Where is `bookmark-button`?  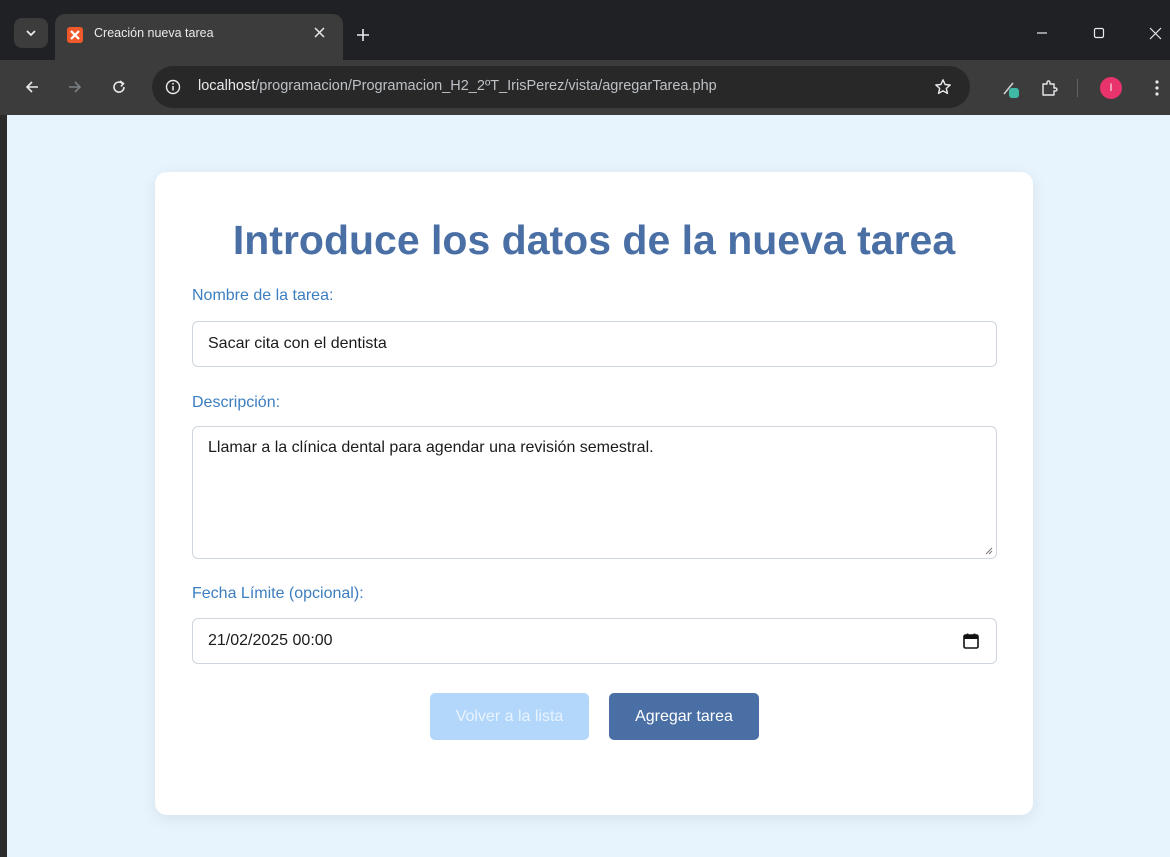
bookmark-button is located at coordinates (943, 87).